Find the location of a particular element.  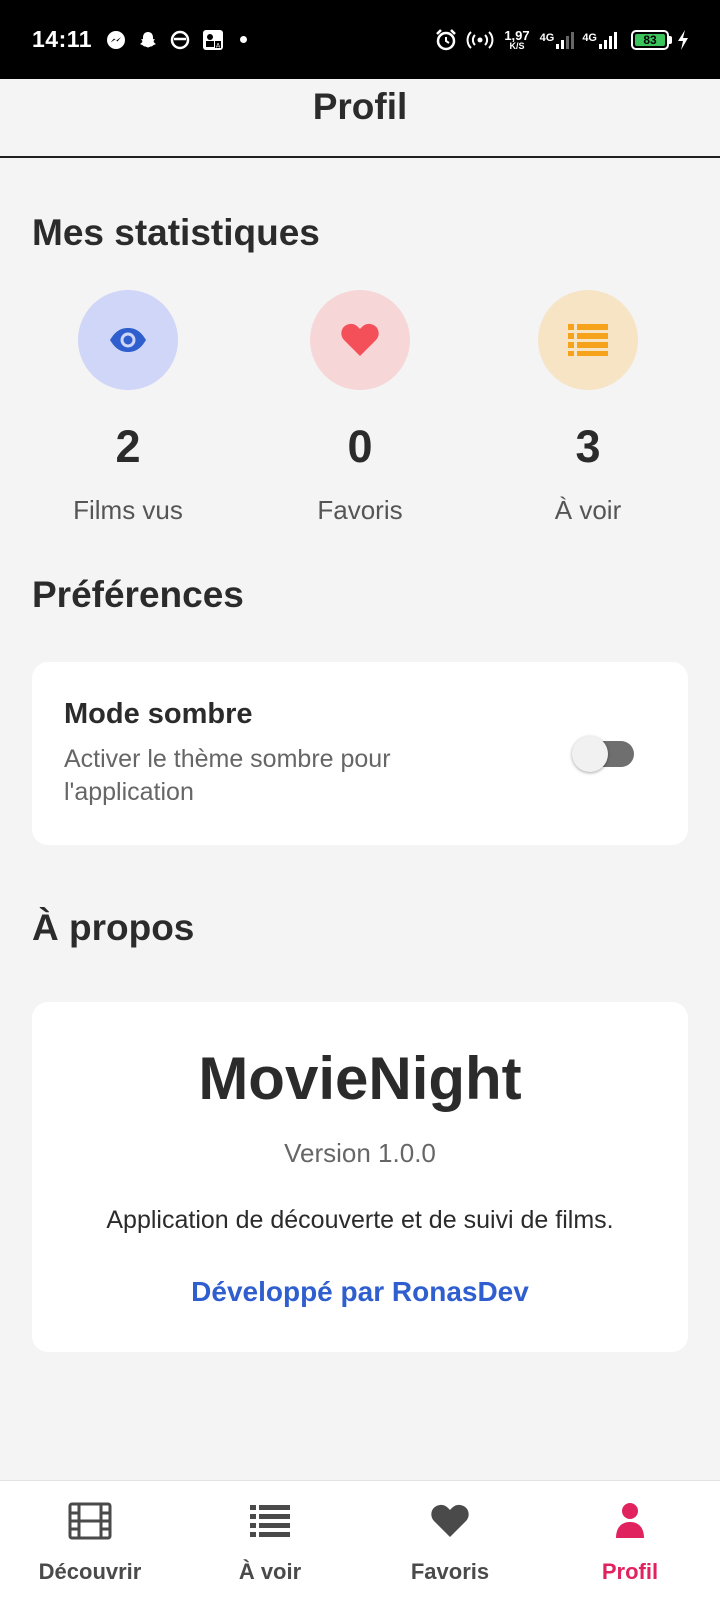

dark-mode-title: Mode sombre is located at coordinates (158, 714).